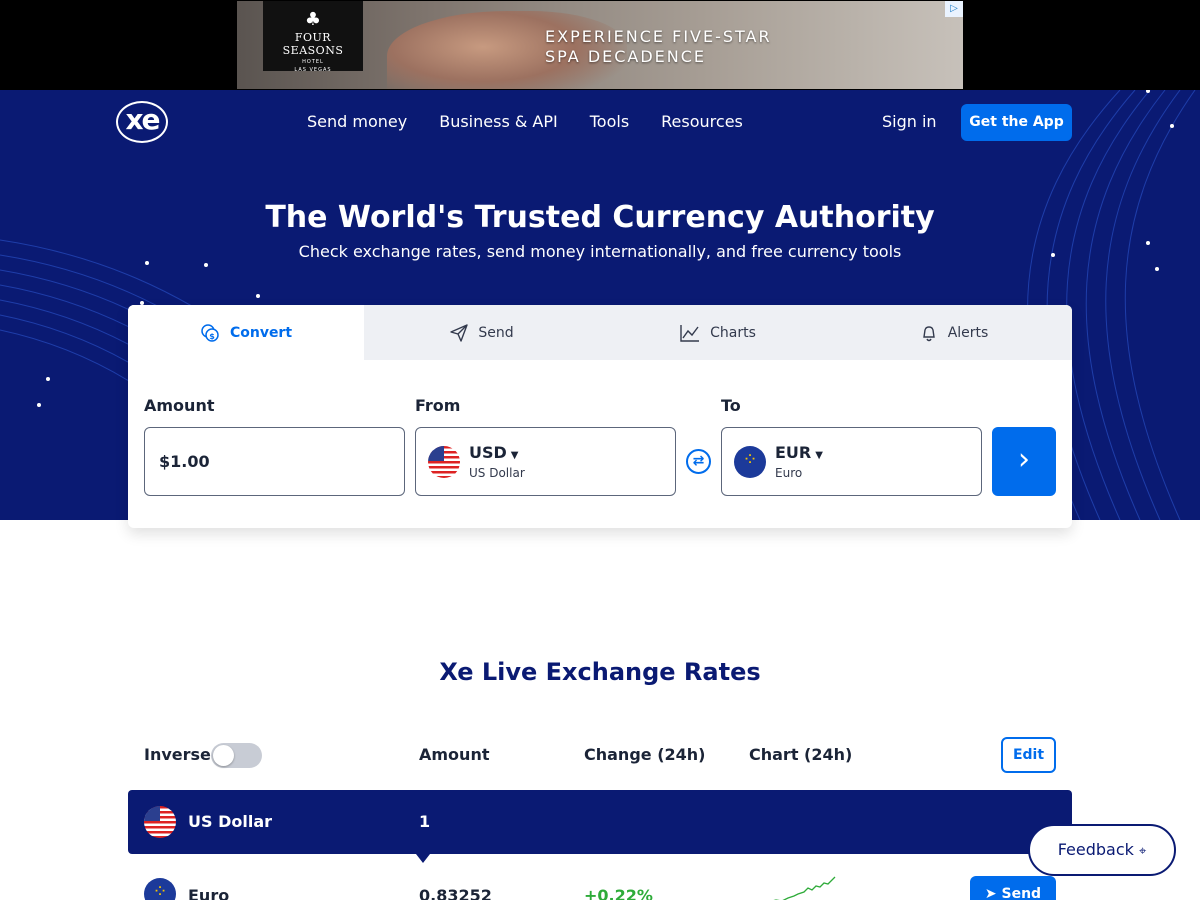 This screenshot has width=1200, height=900. I want to click on from-currency-select: USD ▼ US Dollar, so click(545, 461).